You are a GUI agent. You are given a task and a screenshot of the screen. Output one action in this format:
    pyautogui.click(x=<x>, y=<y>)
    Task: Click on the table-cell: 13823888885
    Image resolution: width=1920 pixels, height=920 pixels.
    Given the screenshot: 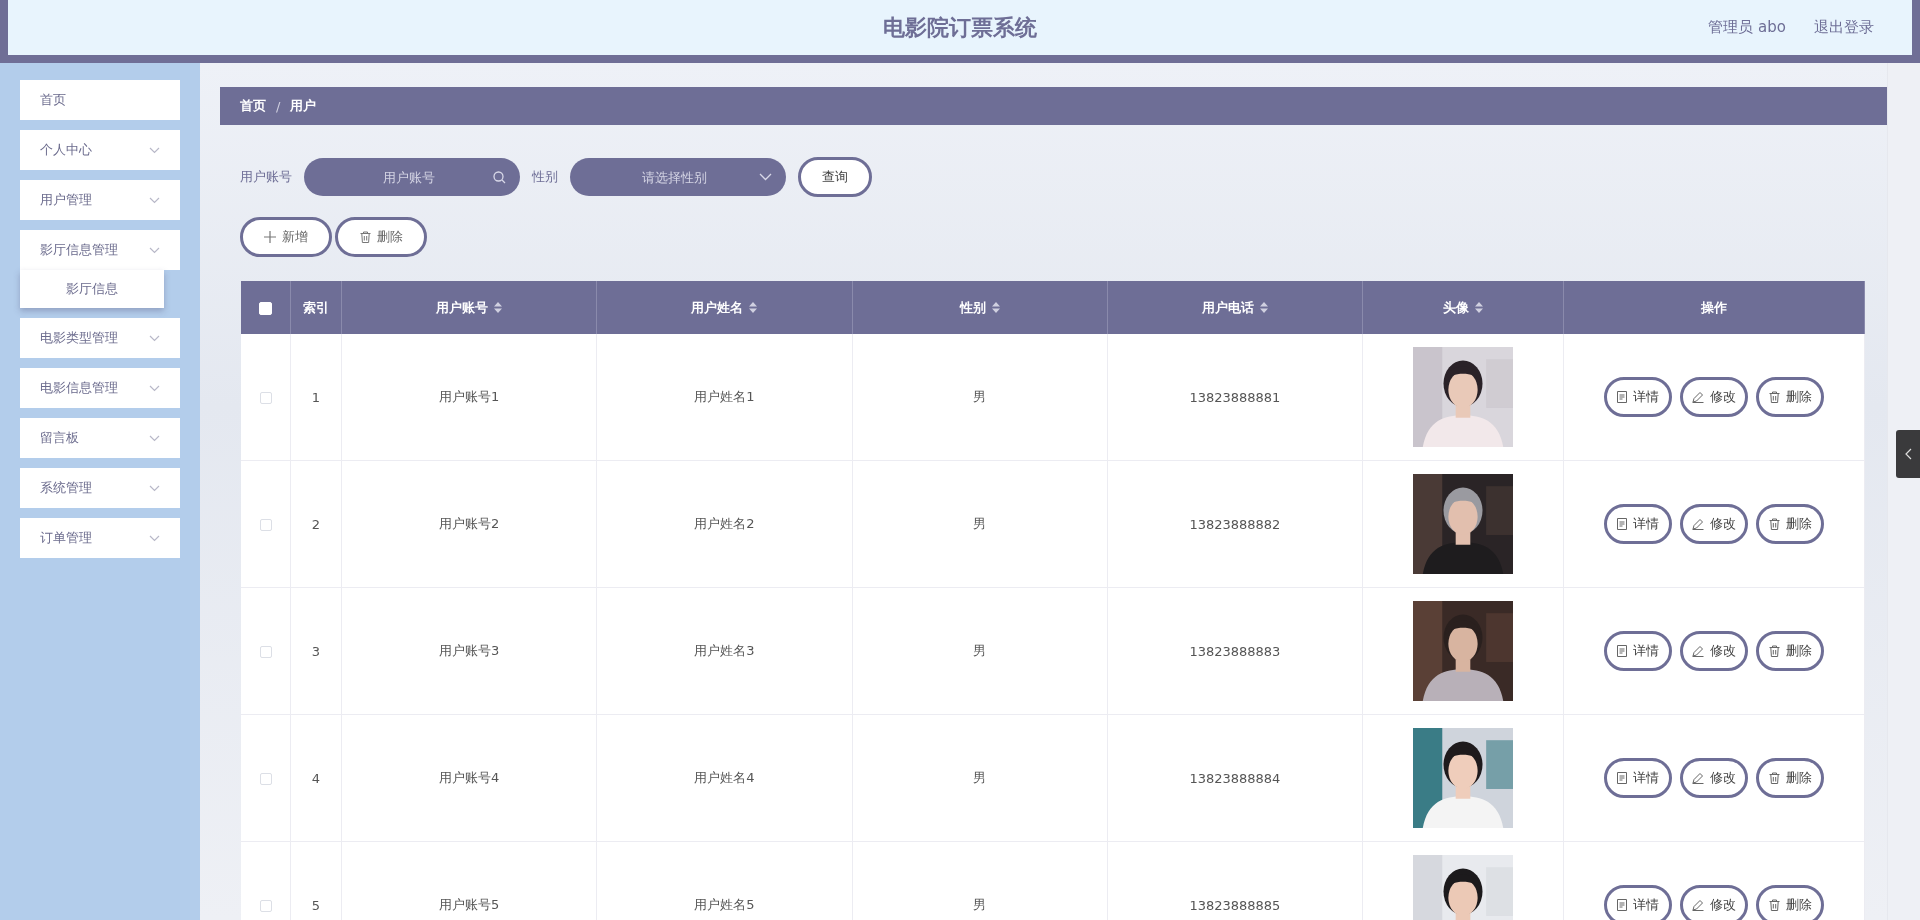 What is the action you would take?
    pyautogui.click(x=1235, y=905)
    